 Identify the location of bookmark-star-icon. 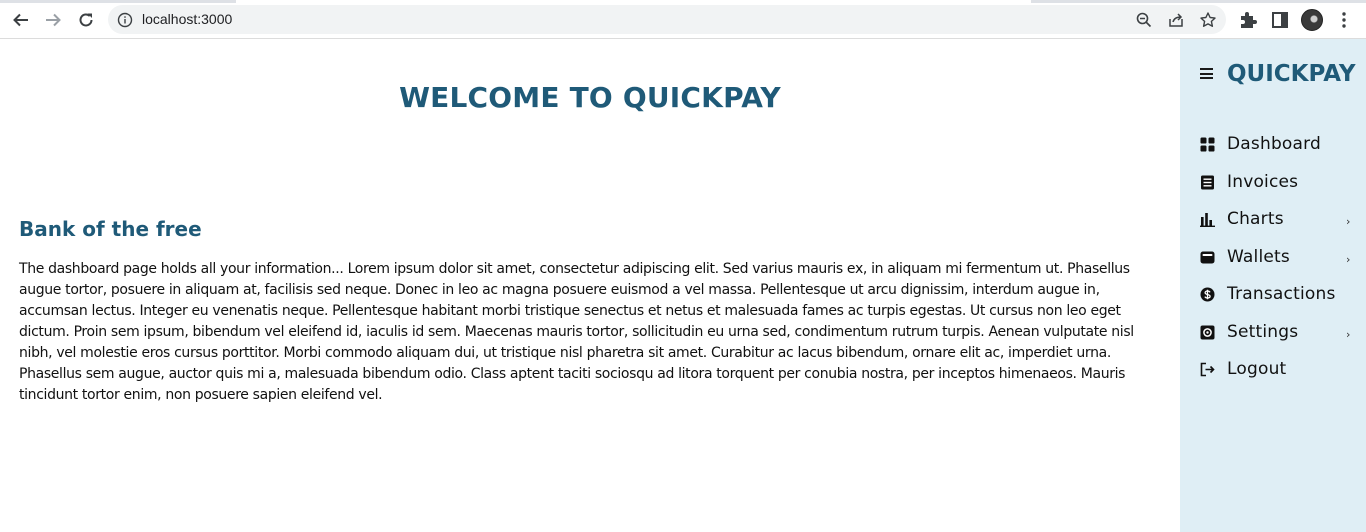
(1208, 20).